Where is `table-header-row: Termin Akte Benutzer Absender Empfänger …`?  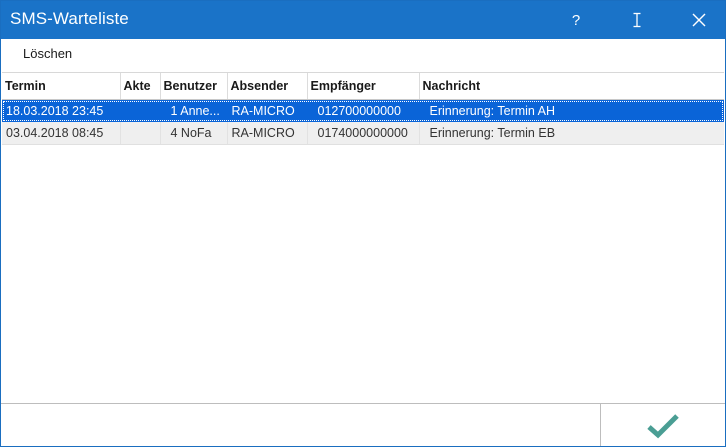 table-header-row: Termin Akte Benutzer Absender Empfänger … is located at coordinates (363, 86).